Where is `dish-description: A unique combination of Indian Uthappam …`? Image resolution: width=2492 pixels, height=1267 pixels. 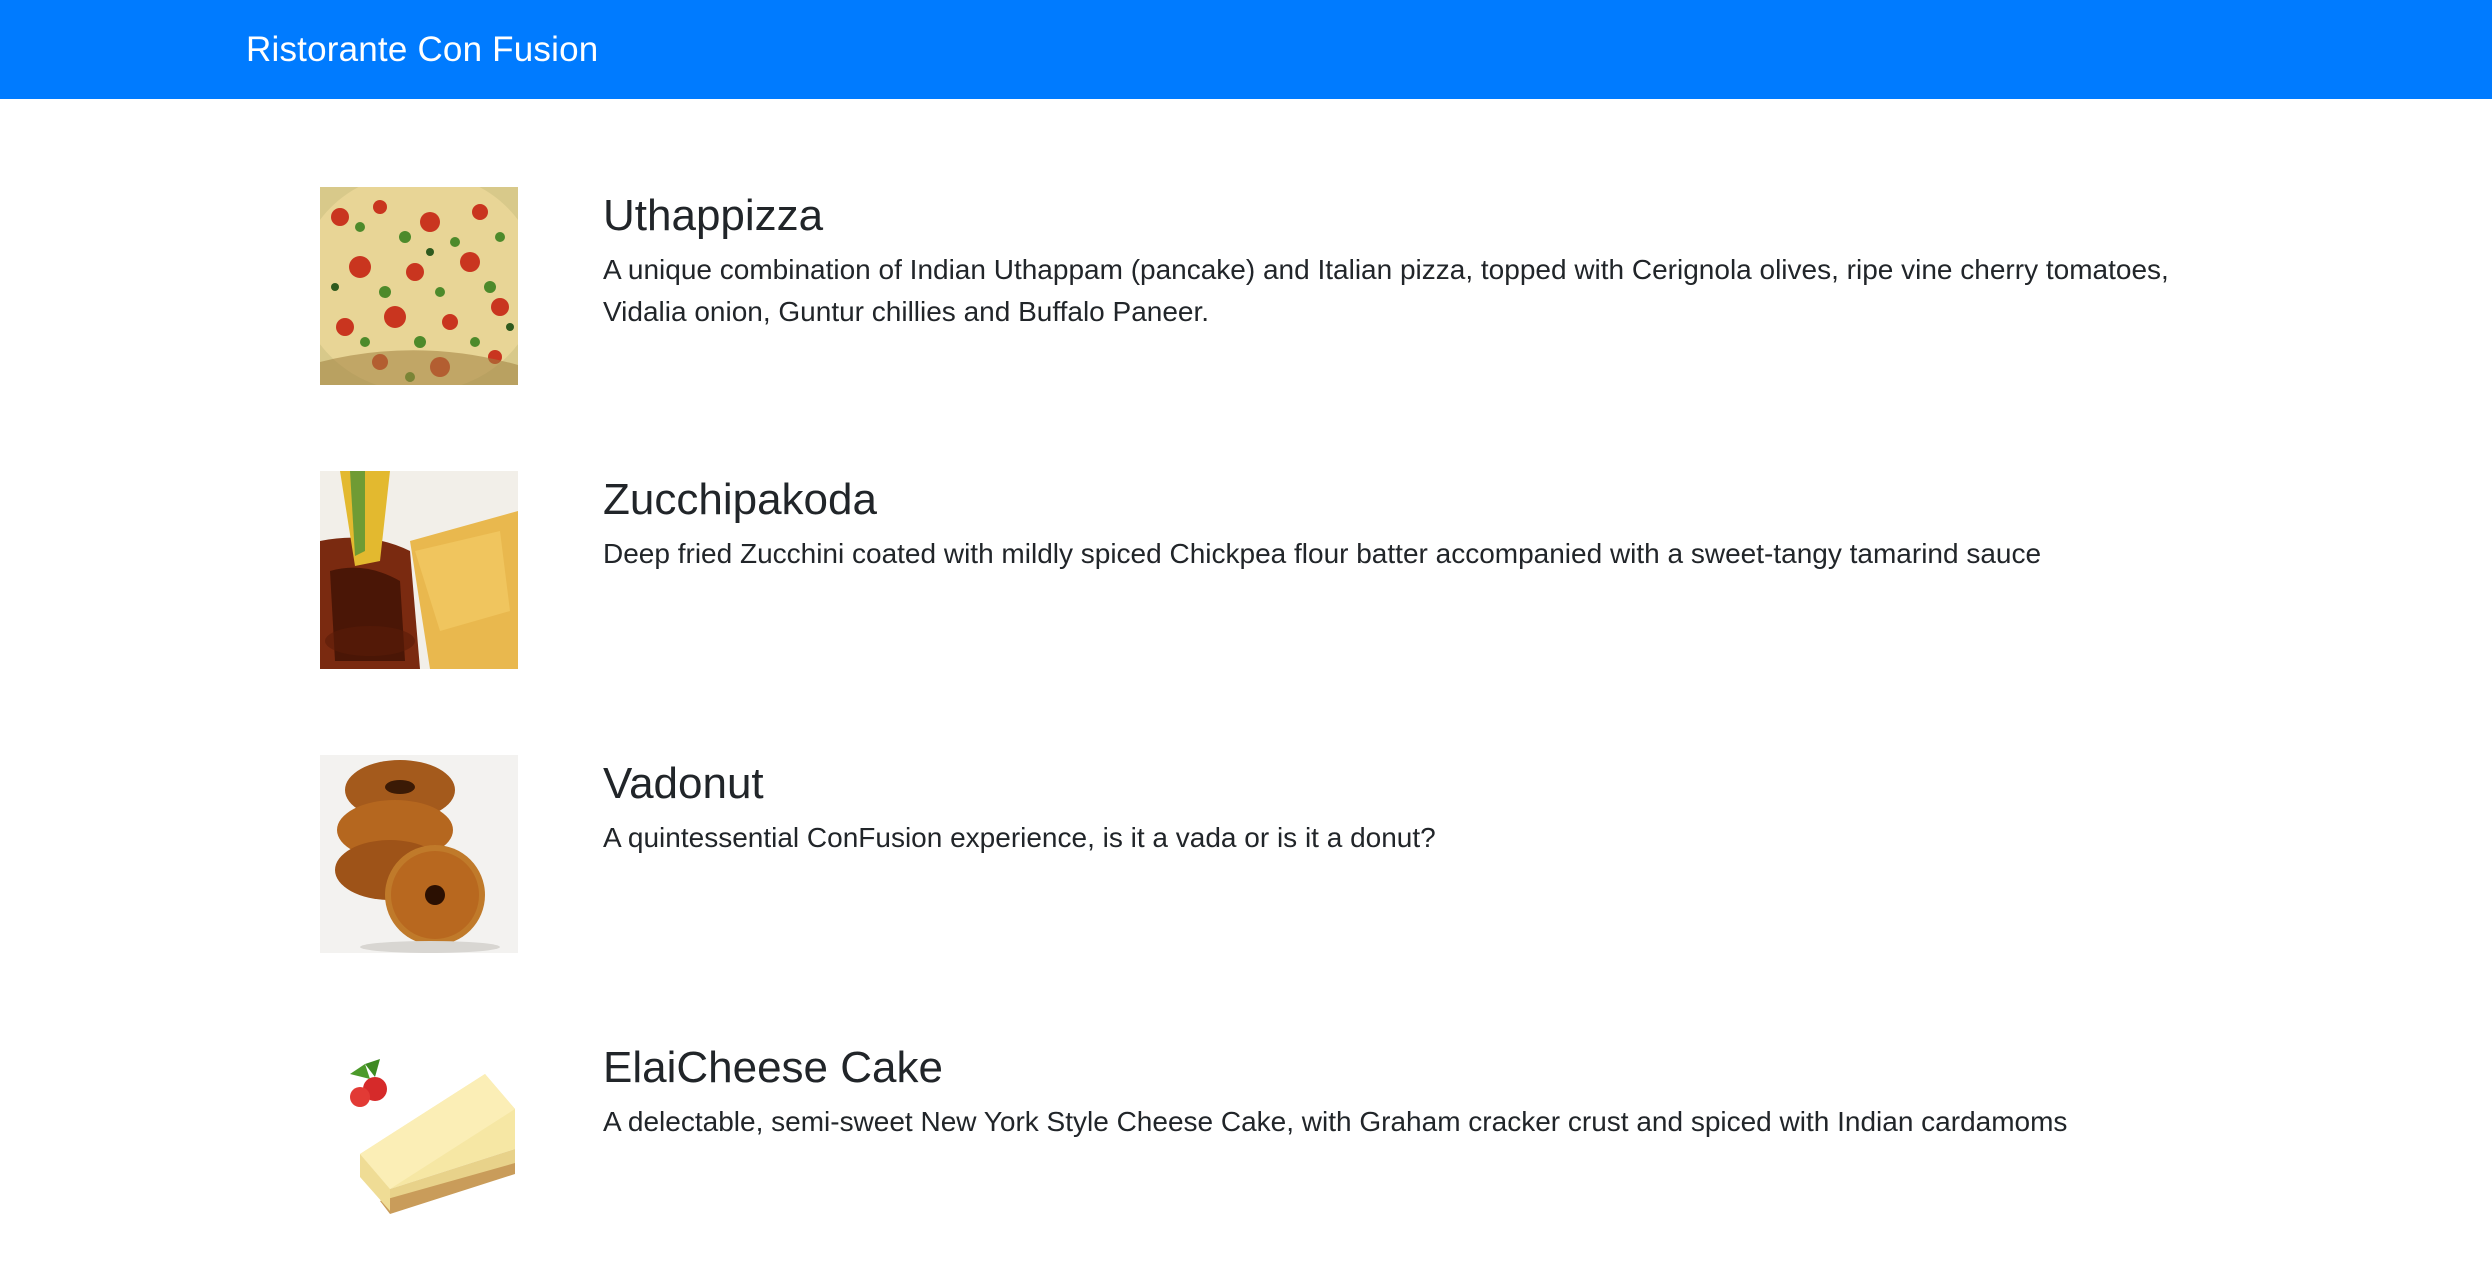
dish-description: A unique combination of Indian Uthappam … is located at coordinates (1386, 290).